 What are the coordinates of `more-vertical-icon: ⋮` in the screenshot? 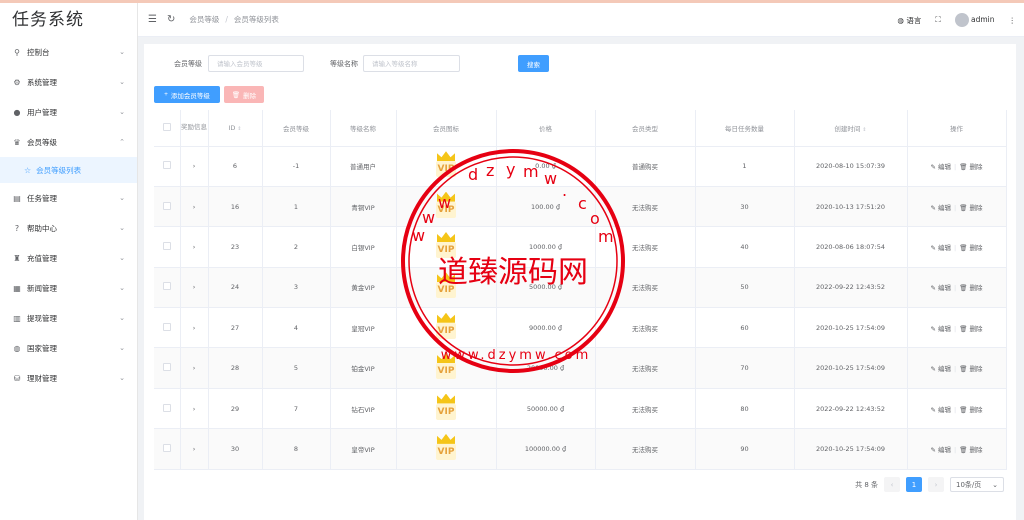 It's located at (1013, 20).